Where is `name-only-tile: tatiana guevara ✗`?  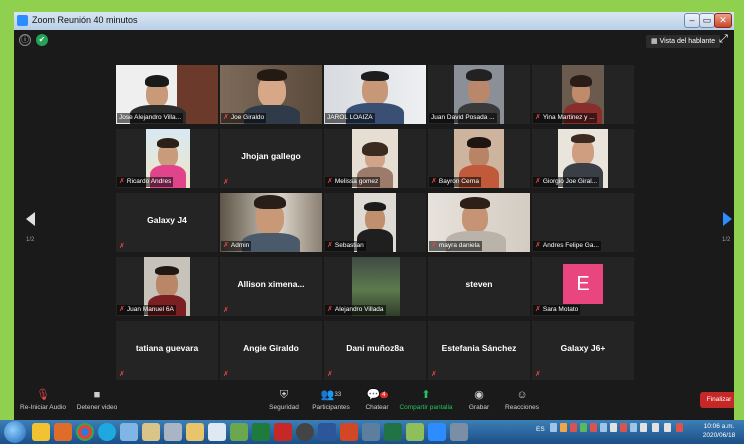 name-only-tile: tatiana guevara ✗ is located at coordinates (167, 350).